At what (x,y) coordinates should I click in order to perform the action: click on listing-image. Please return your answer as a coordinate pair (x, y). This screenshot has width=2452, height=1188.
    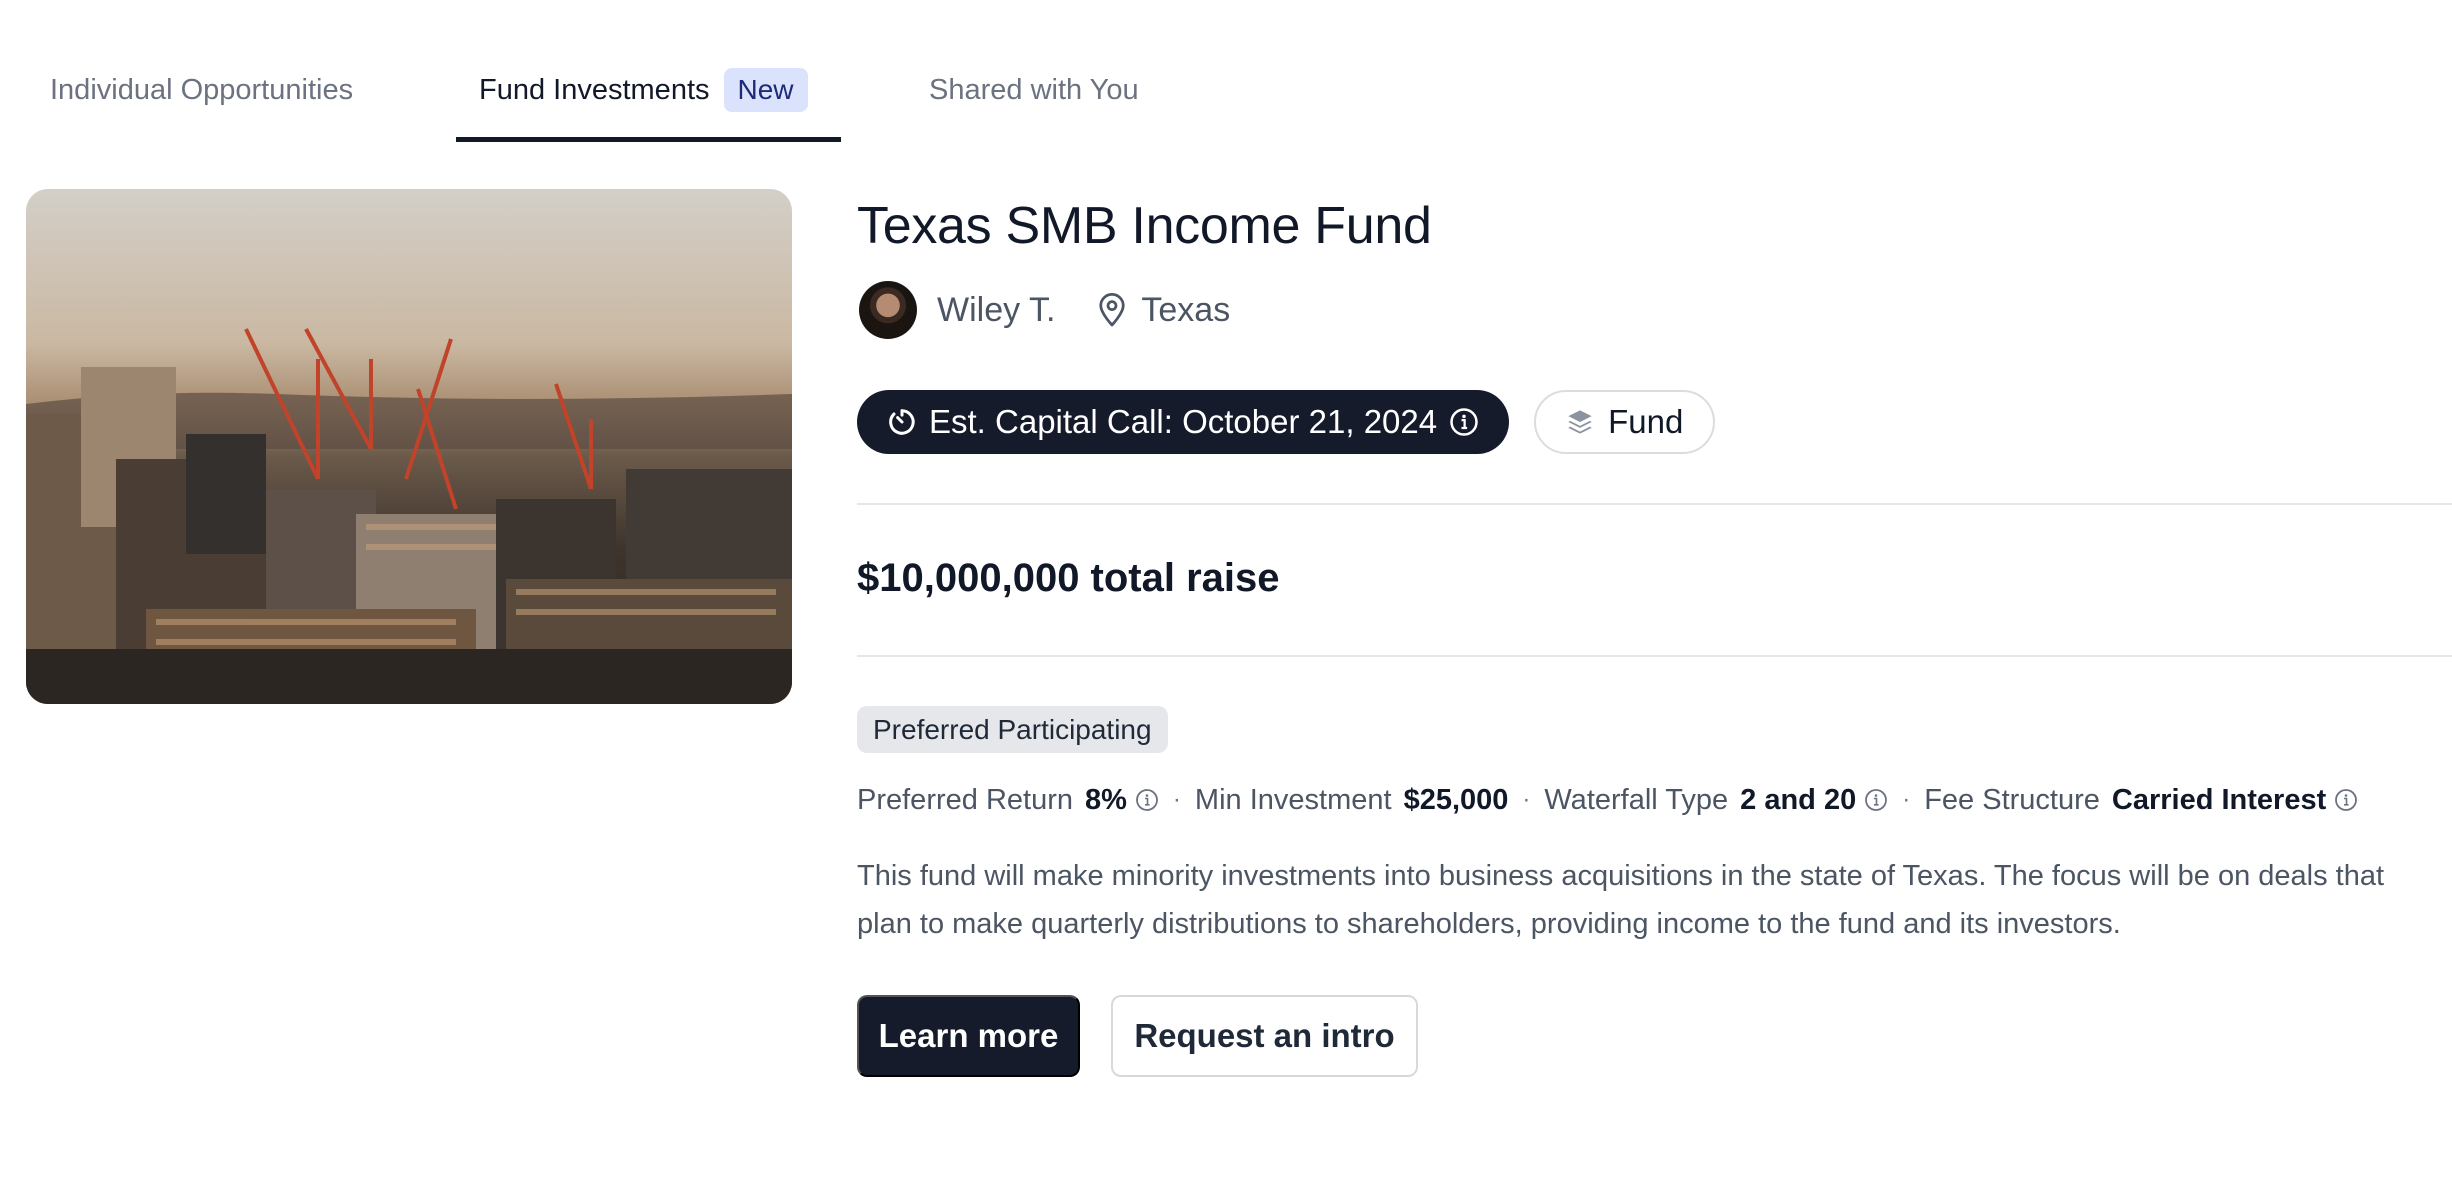
    Looking at the image, I should click on (409, 446).